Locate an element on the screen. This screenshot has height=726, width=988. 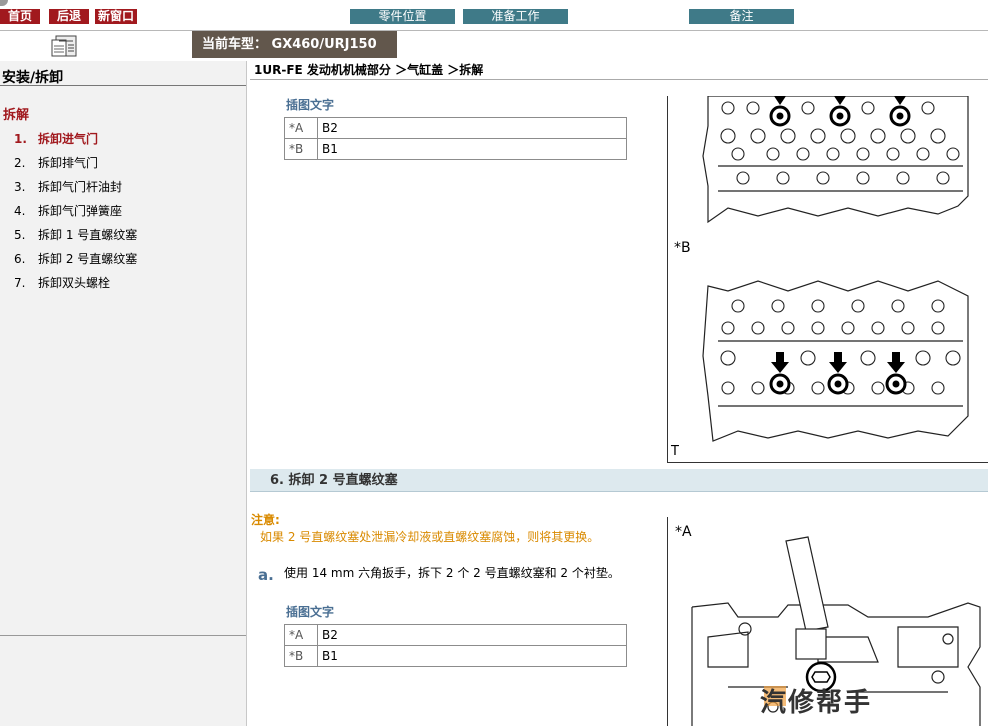
item-label: 拆卸双头螺栓 is located at coordinates (74, 283).